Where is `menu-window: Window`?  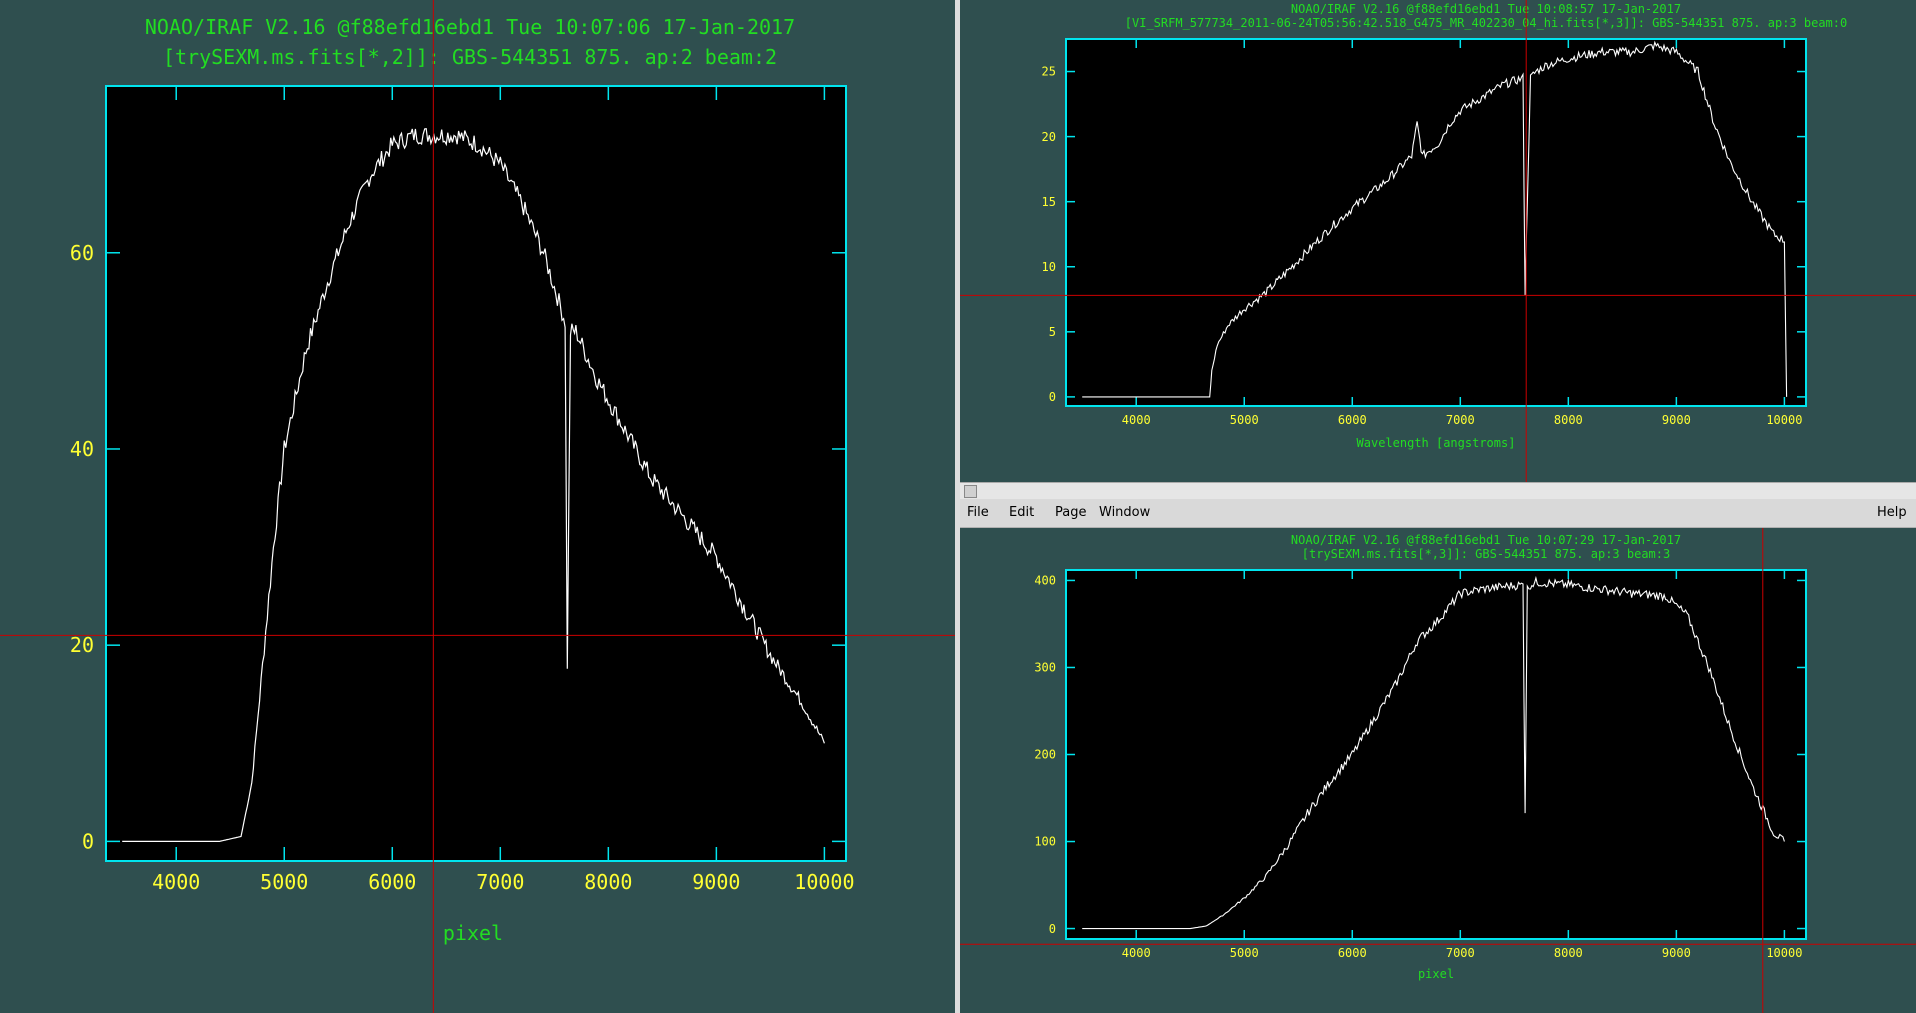 menu-window: Window is located at coordinates (1124, 512).